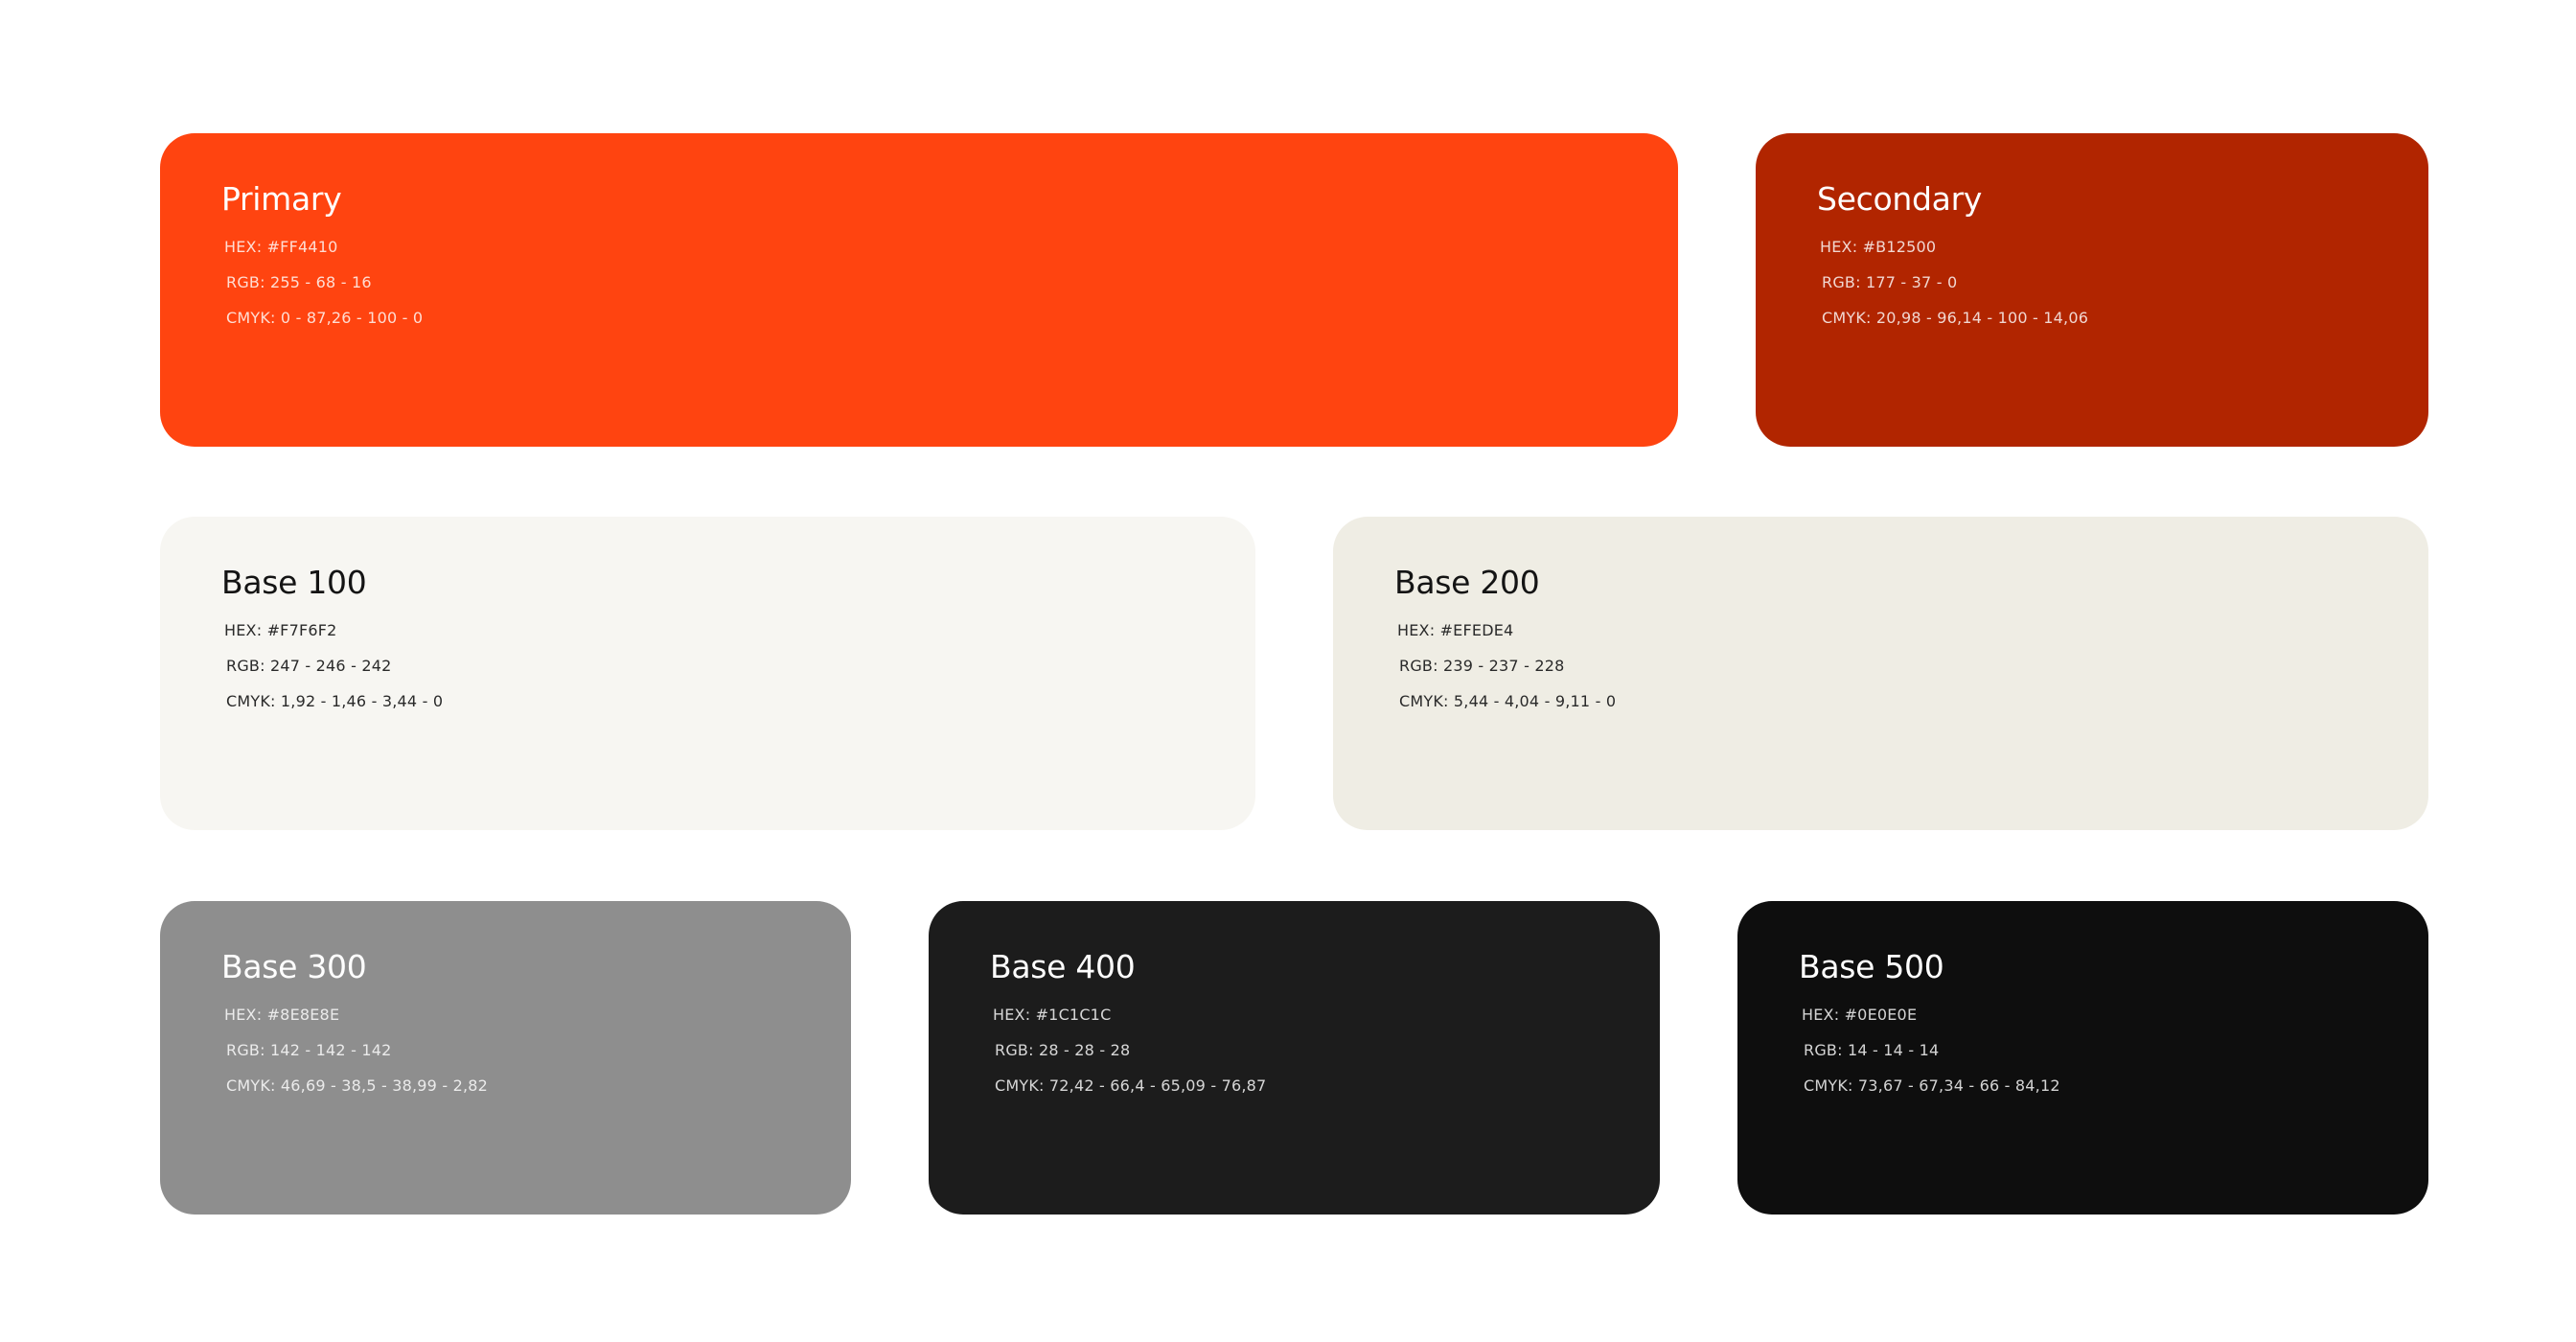 Image resolution: width=2576 pixels, height=1342 pixels. What do you see at coordinates (1860, 1015) in the screenshot?
I see `swatch-hex: HEX: #0E0E0E` at bounding box center [1860, 1015].